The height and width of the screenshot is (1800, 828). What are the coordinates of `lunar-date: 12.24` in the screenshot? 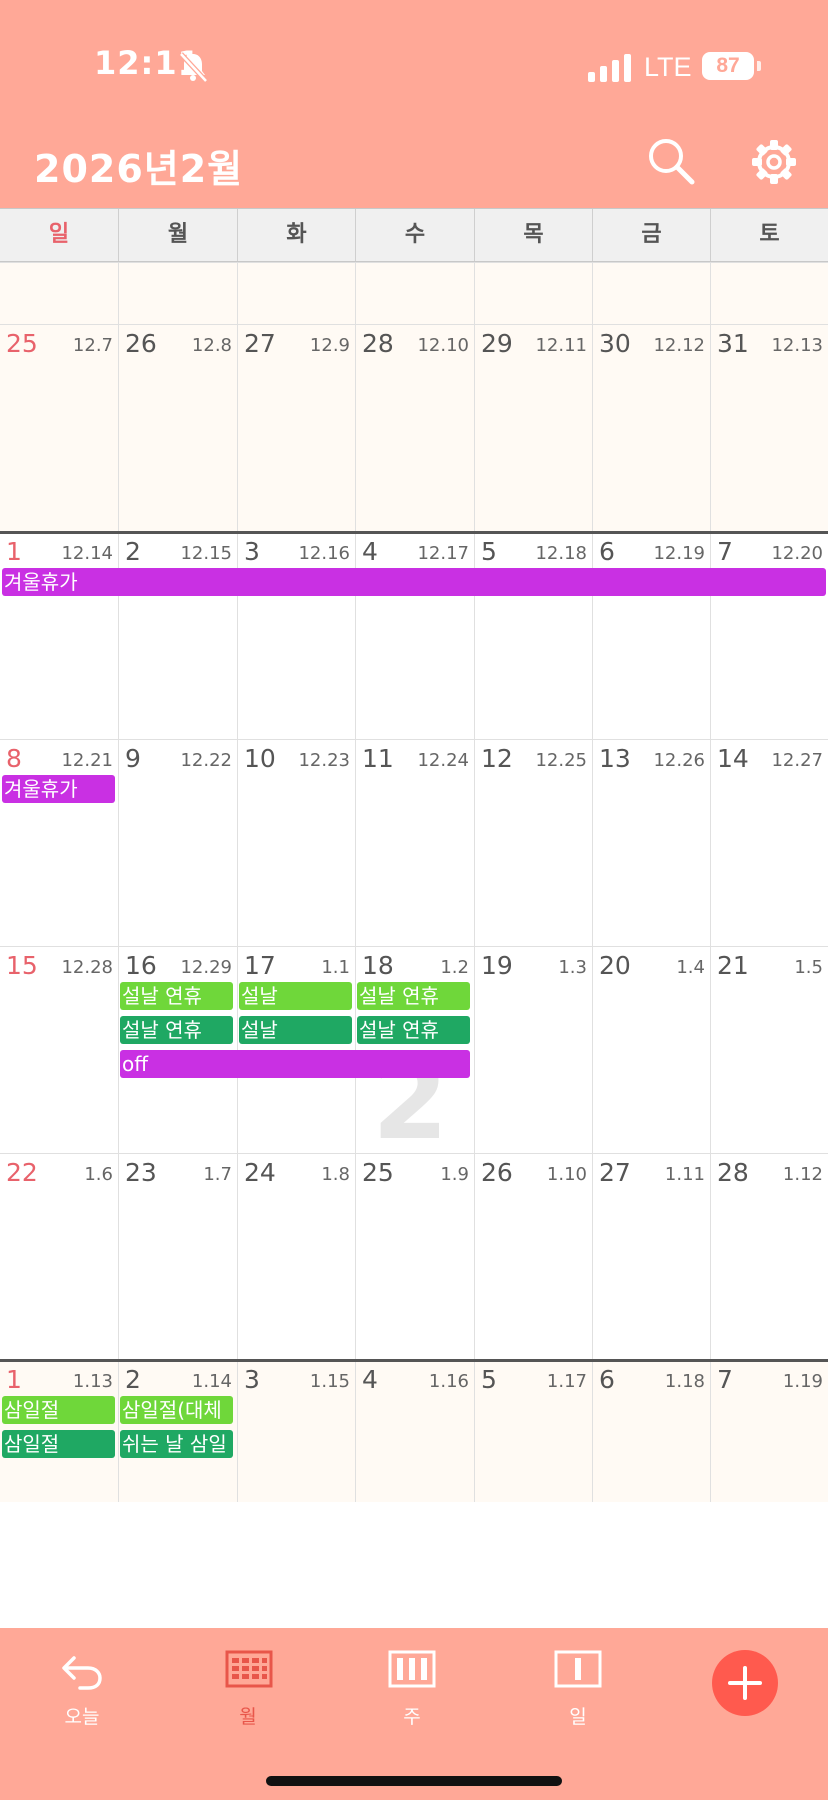 It's located at (443, 760).